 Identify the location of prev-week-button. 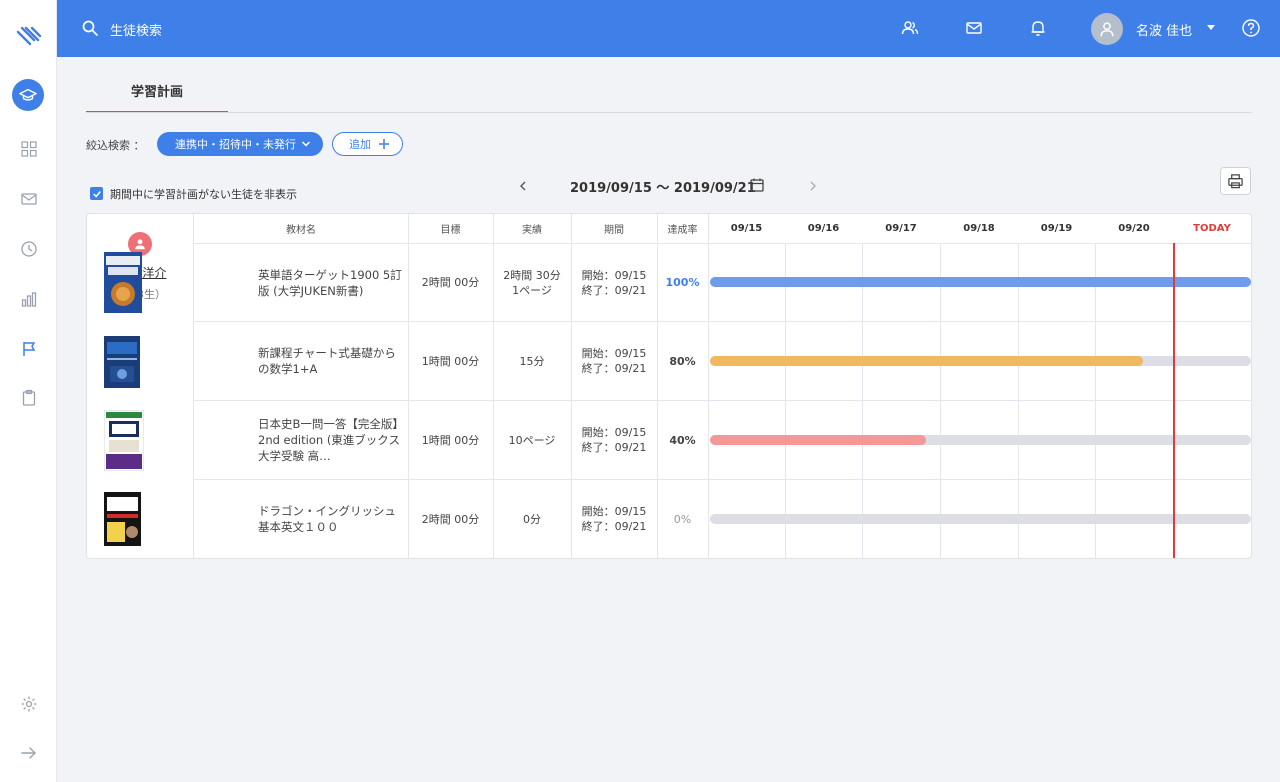
(523, 185).